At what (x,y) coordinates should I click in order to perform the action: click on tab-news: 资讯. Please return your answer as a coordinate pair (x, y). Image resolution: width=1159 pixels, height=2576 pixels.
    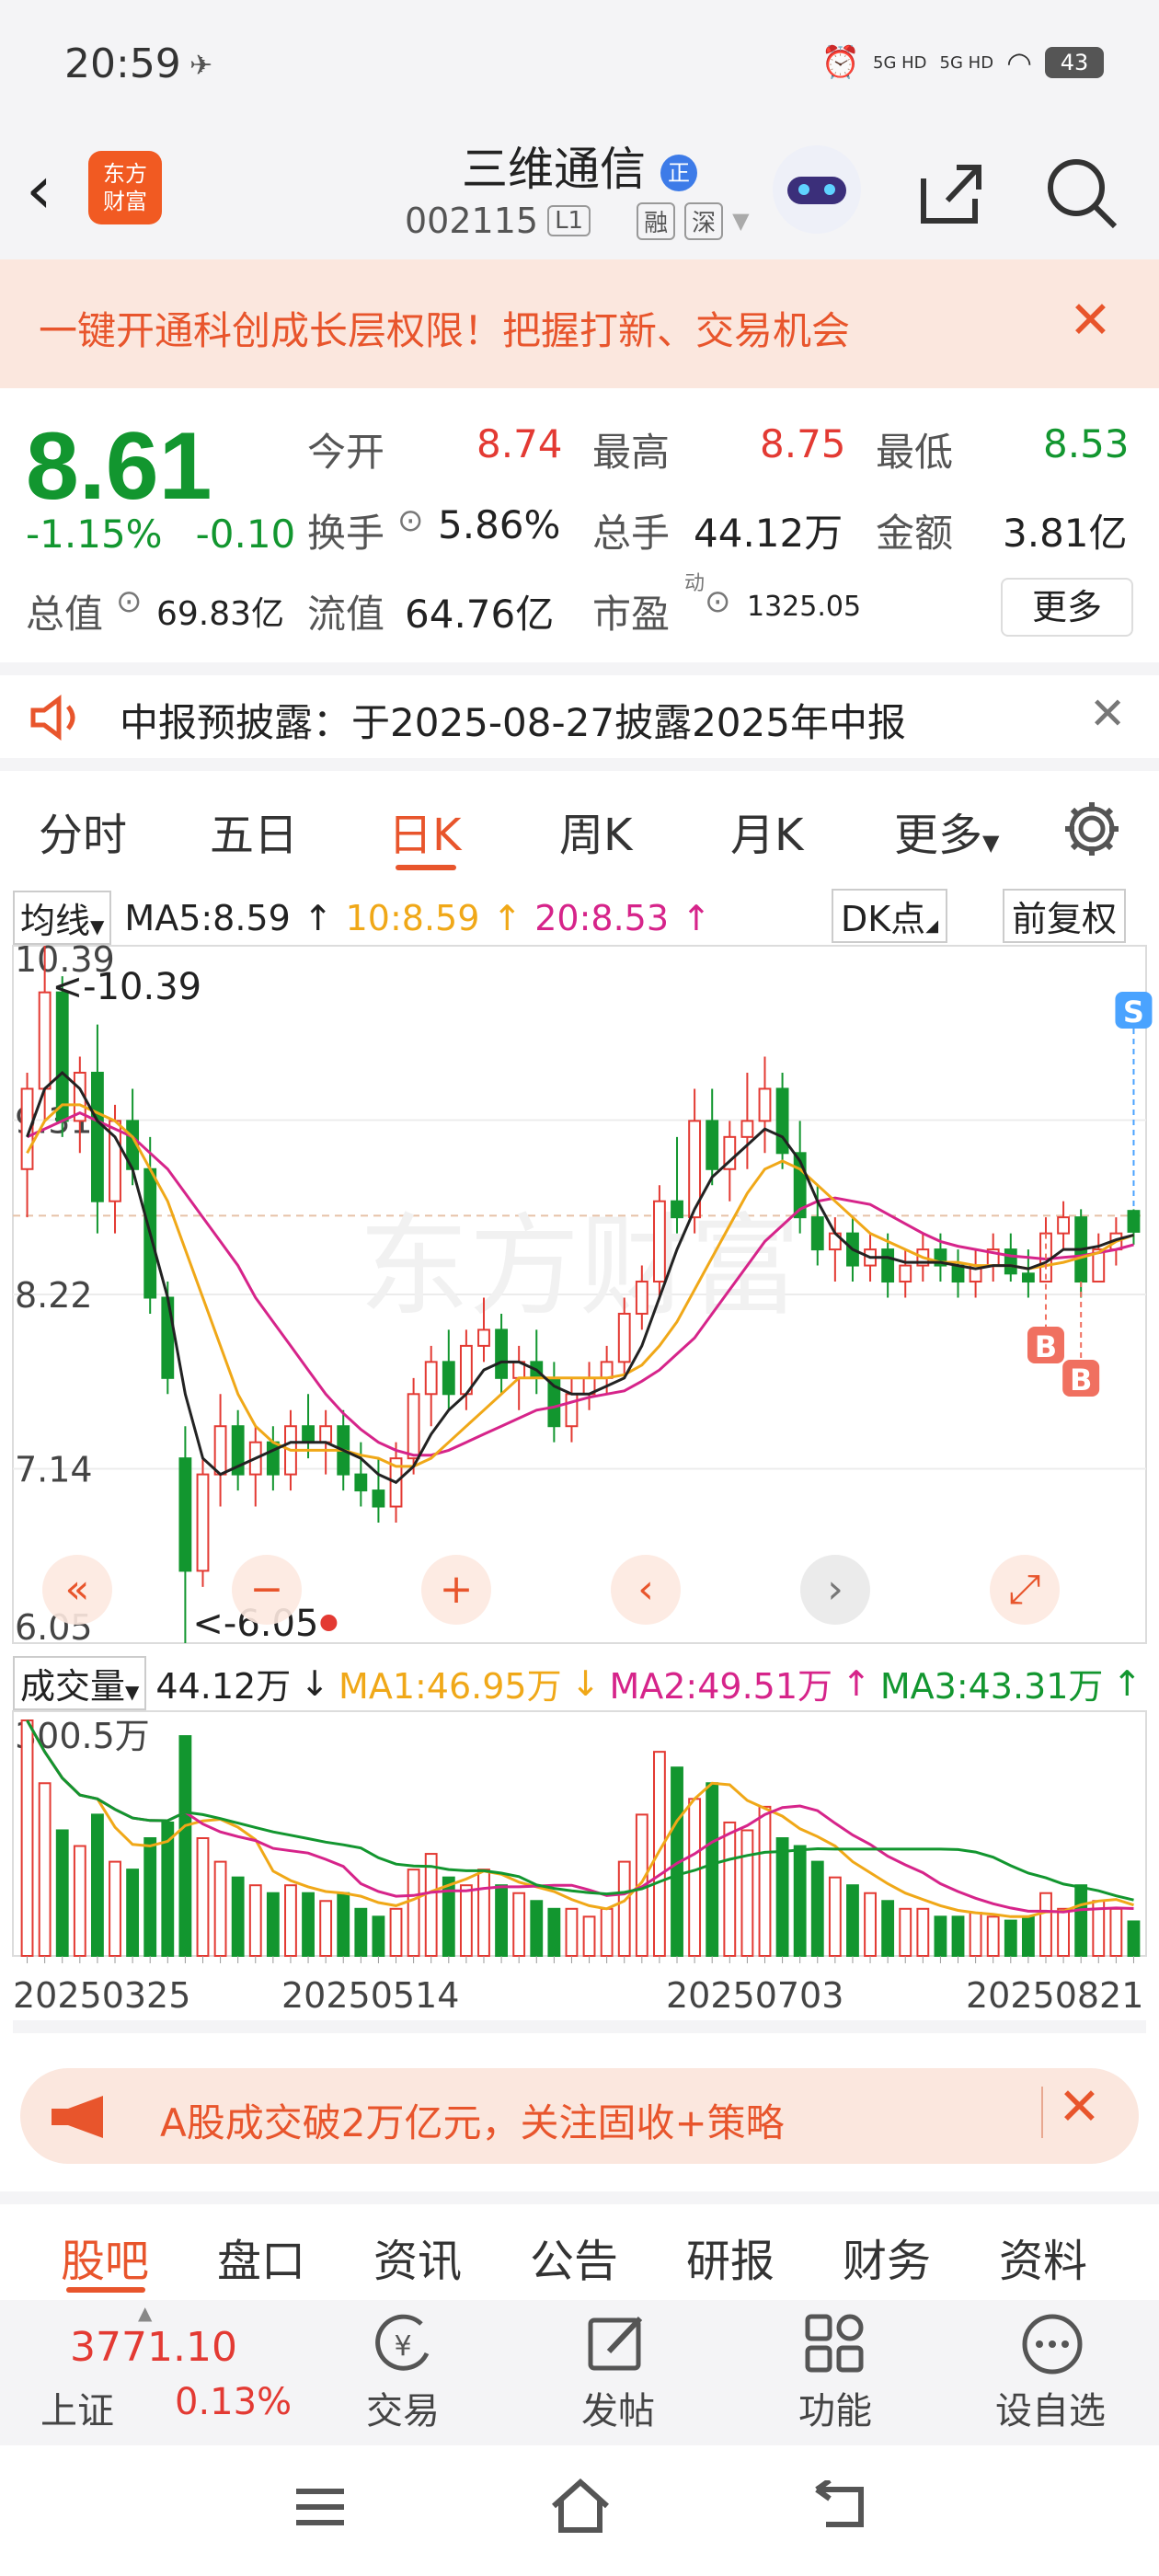
    Looking at the image, I should click on (417, 2257).